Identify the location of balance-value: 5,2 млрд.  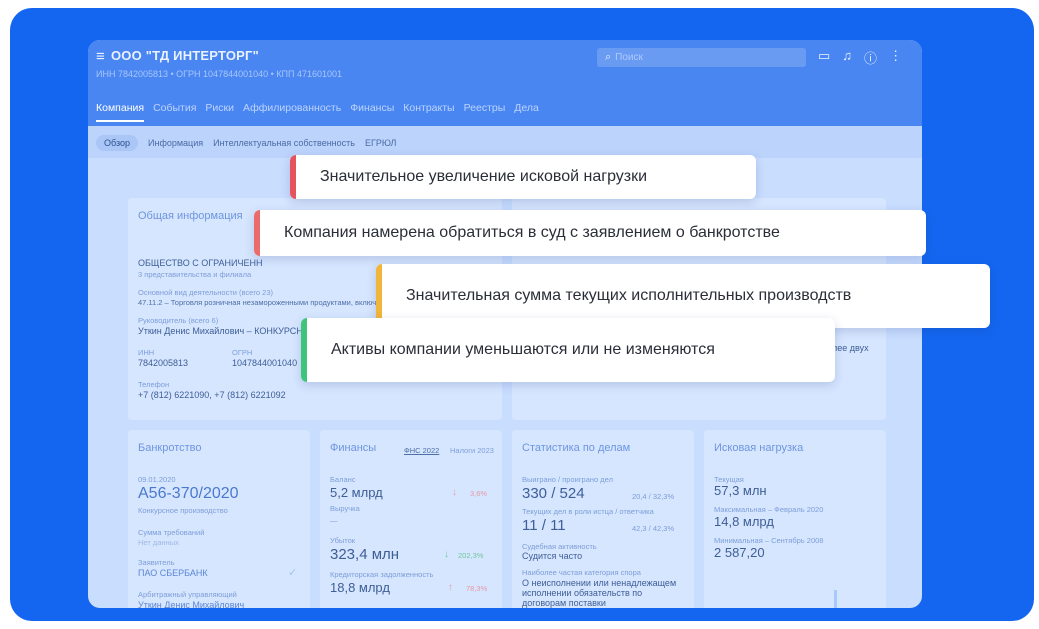
(356, 492).